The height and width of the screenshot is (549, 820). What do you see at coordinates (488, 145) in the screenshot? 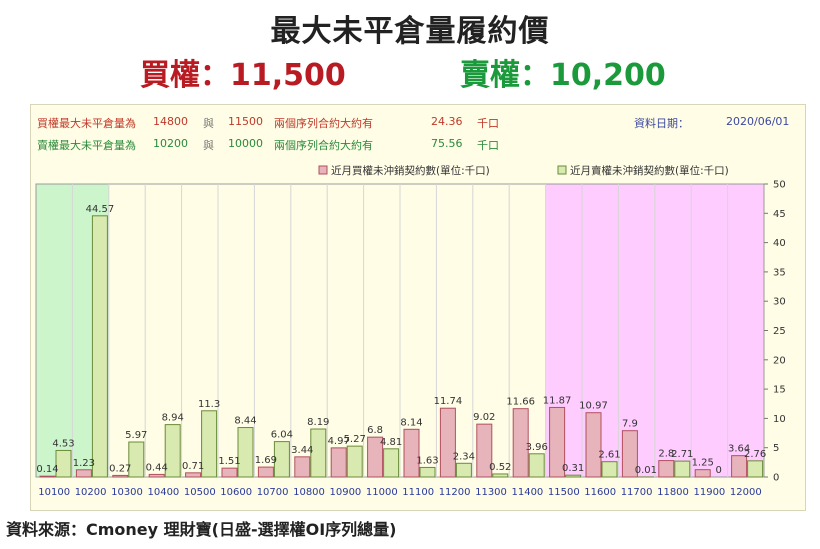
I see `put-info-unit: 千口` at bounding box center [488, 145].